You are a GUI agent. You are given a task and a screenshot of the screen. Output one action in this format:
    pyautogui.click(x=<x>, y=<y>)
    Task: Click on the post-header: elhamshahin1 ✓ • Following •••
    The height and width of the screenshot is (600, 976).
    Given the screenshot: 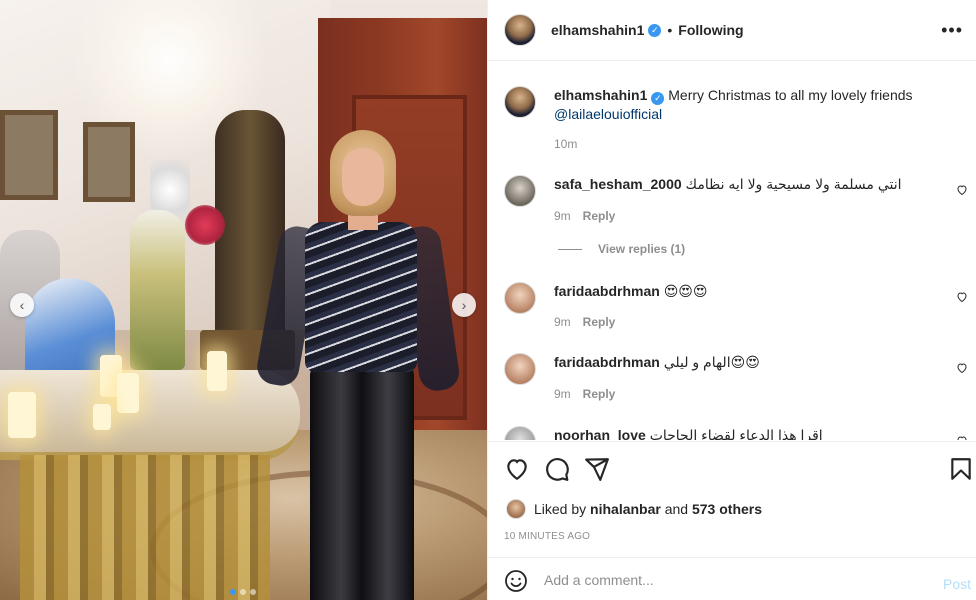 What is the action you would take?
    pyautogui.click(x=732, y=30)
    